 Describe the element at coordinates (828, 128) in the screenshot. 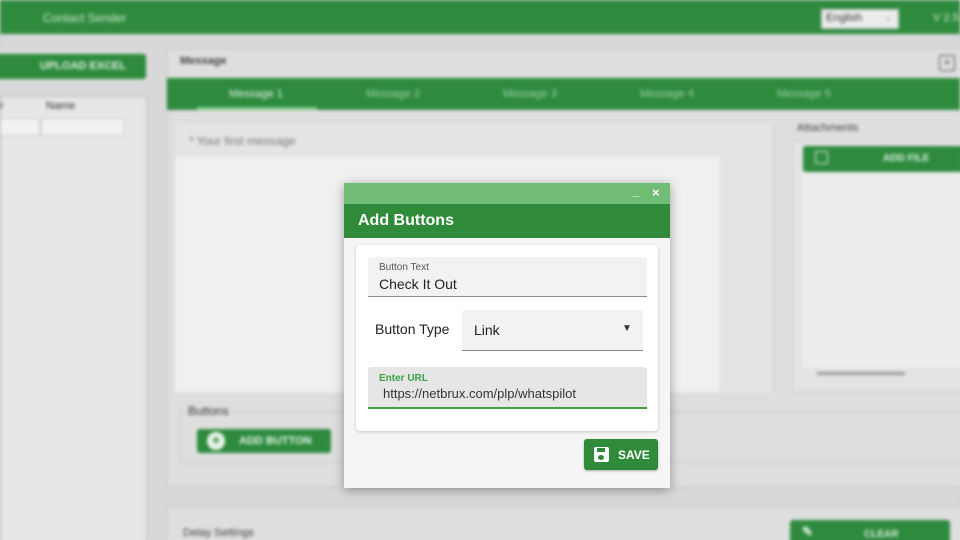

I see `attachments-label: Attachments` at that location.